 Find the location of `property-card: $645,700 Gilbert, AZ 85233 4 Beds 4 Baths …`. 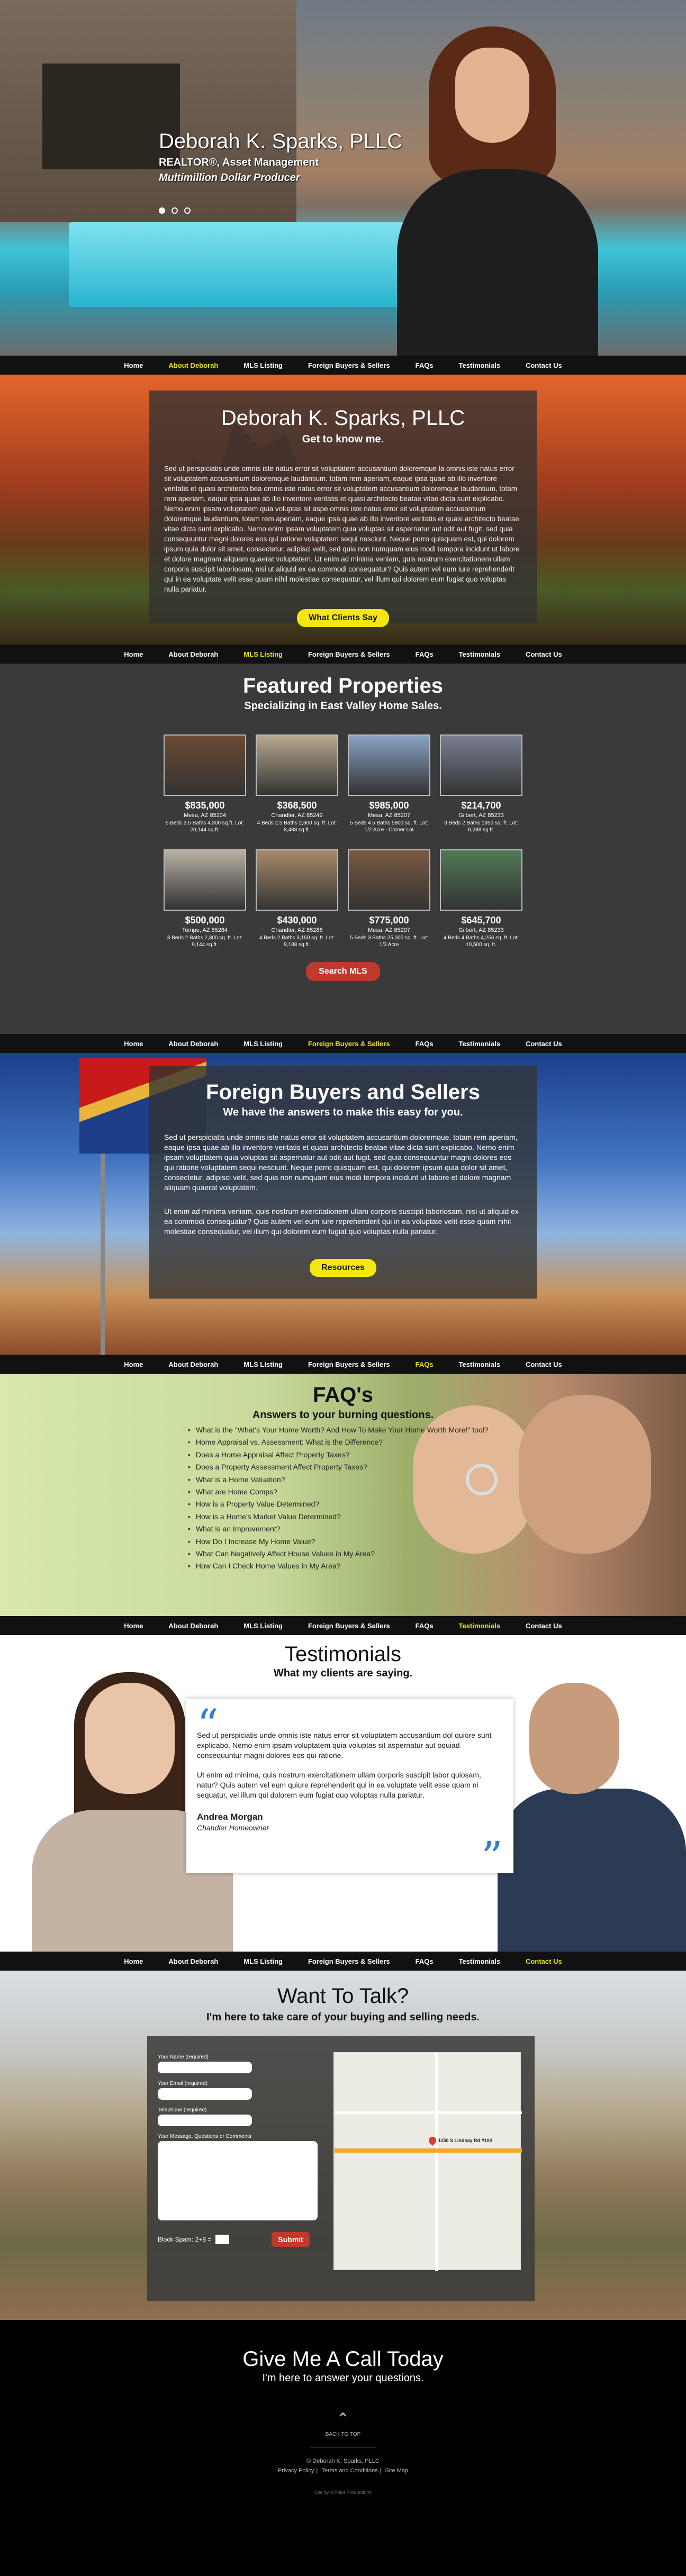

property-card: $645,700 Gilbert, AZ 85233 4 Beds 4 Baths … is located at coordinates (481, 898).